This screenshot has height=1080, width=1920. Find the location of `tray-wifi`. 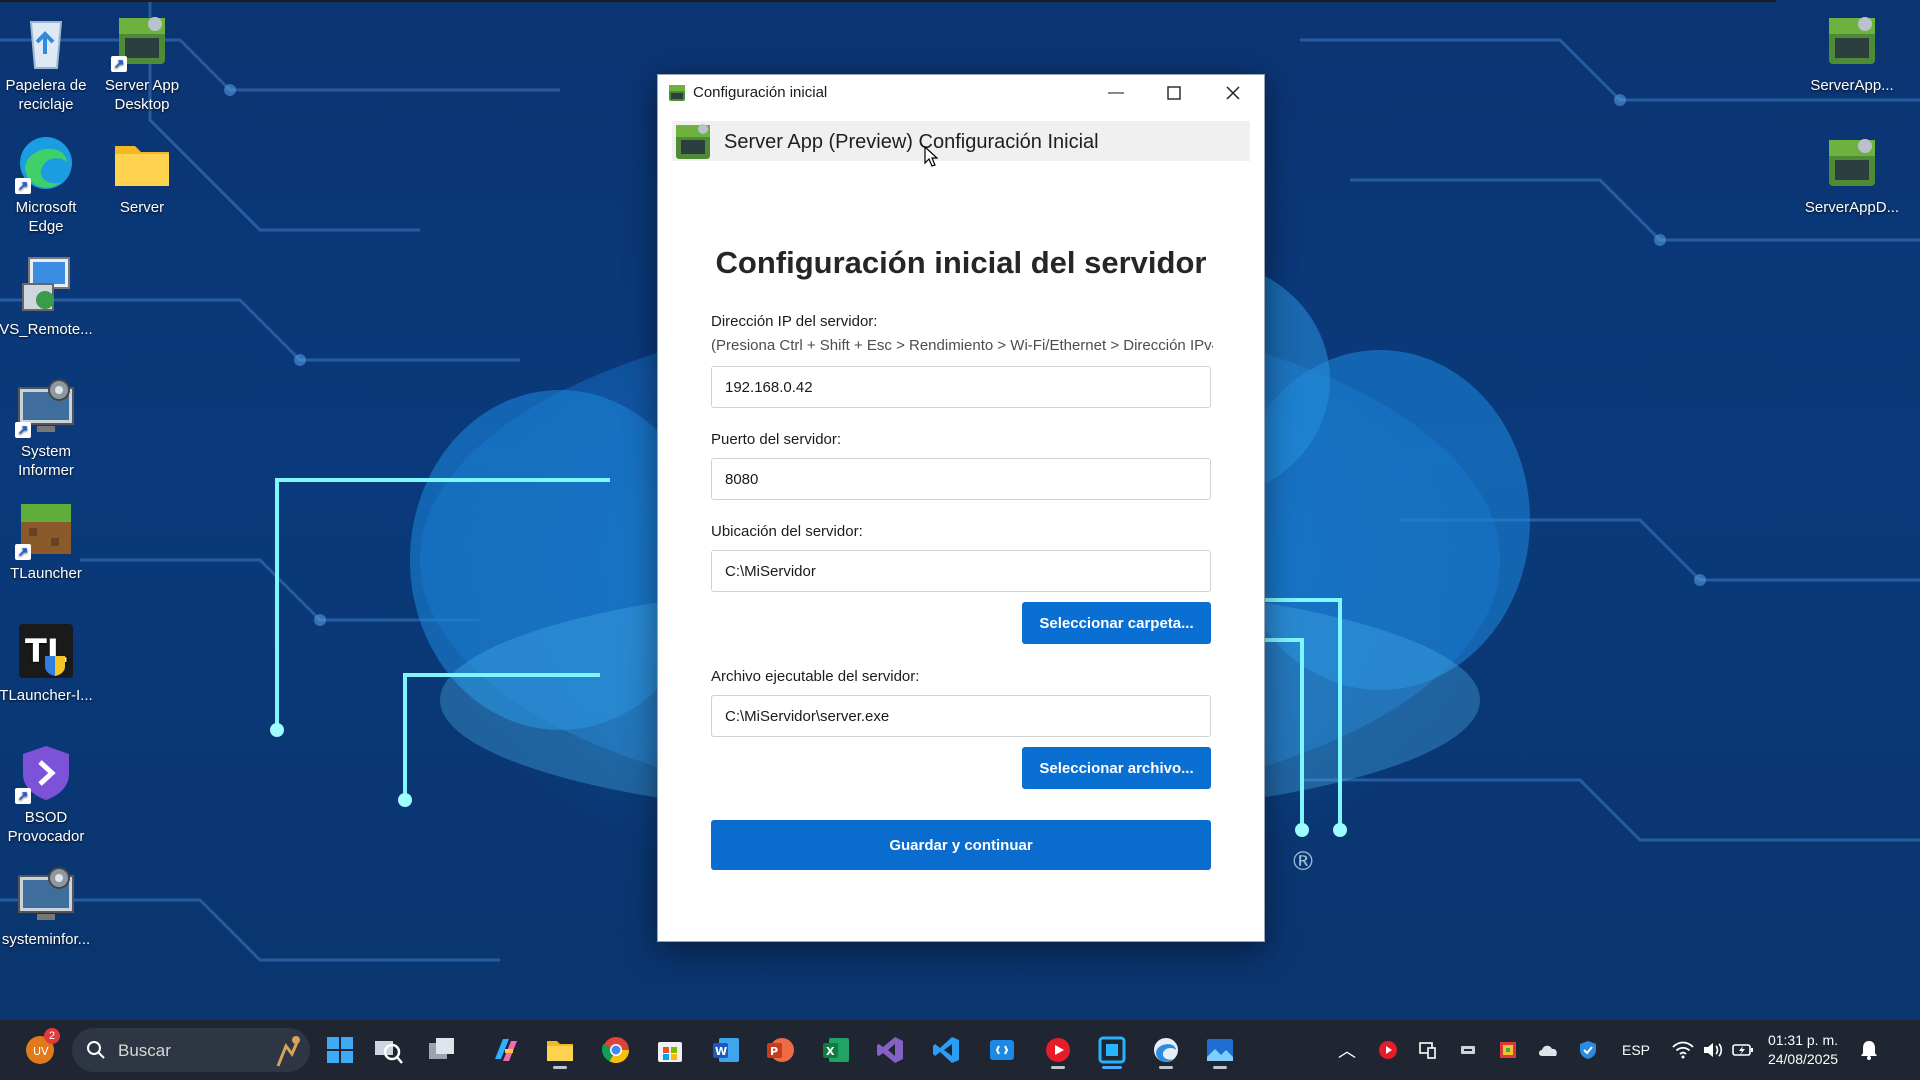

tray-wifi is located at coordinates (1683, 1050).